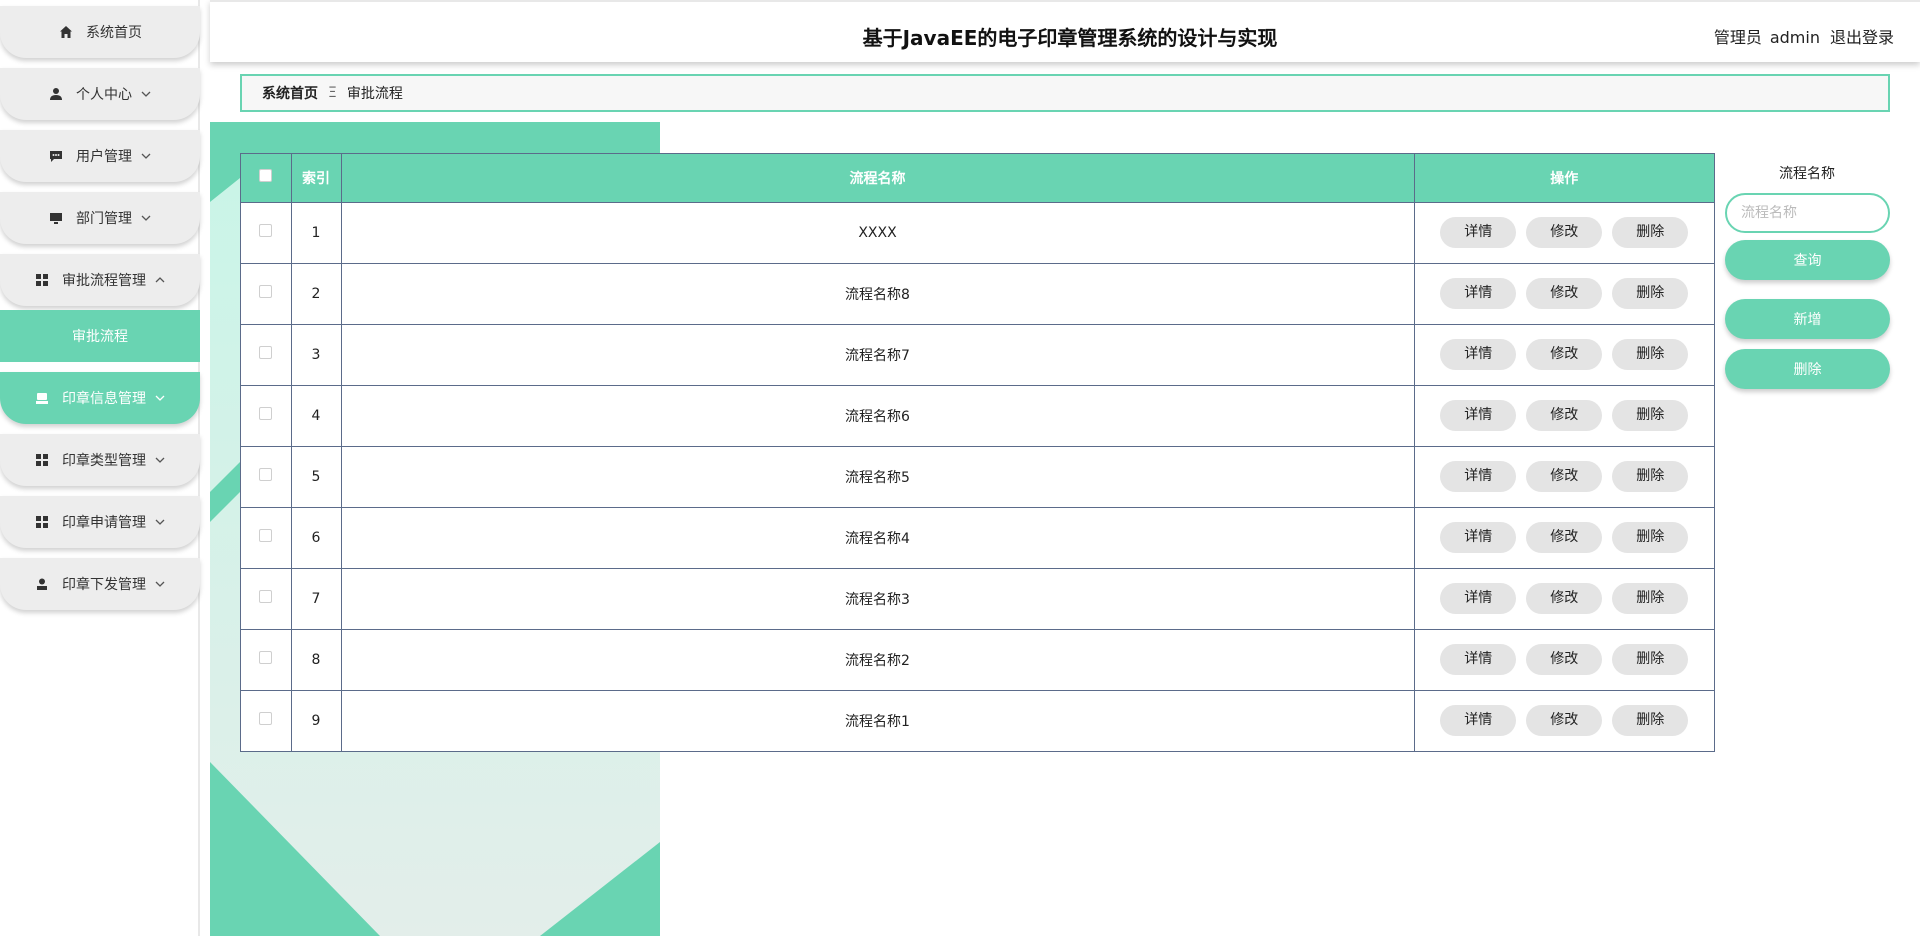 This screenshot has height=936, width=1920. I want to click on select-all-checkbox, so click(266, 176).